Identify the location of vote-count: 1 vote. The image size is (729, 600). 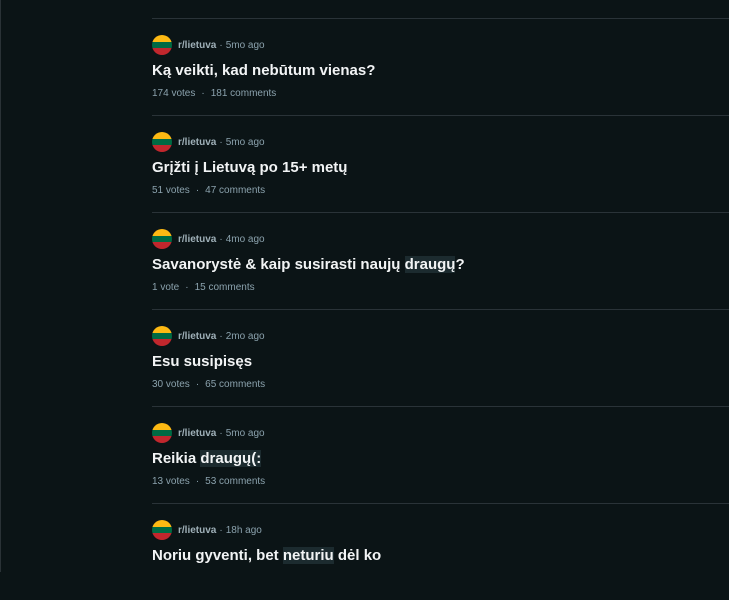
(166, 287).